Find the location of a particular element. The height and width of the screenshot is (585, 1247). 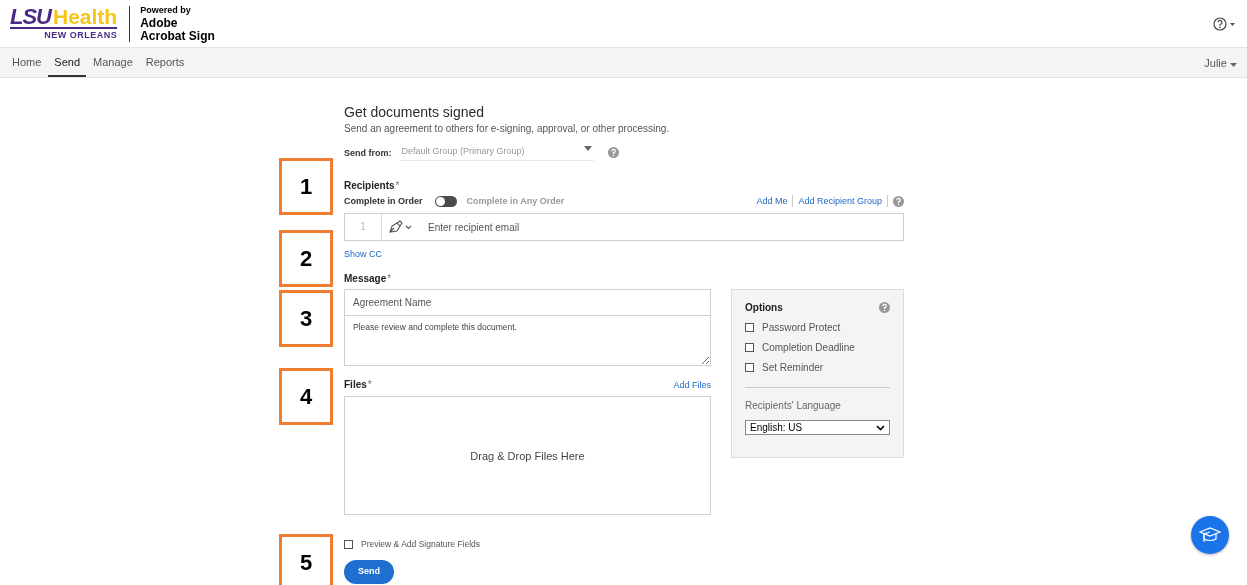

recipient-email-field: Enter recipient email is located at coordinates (662, 227).